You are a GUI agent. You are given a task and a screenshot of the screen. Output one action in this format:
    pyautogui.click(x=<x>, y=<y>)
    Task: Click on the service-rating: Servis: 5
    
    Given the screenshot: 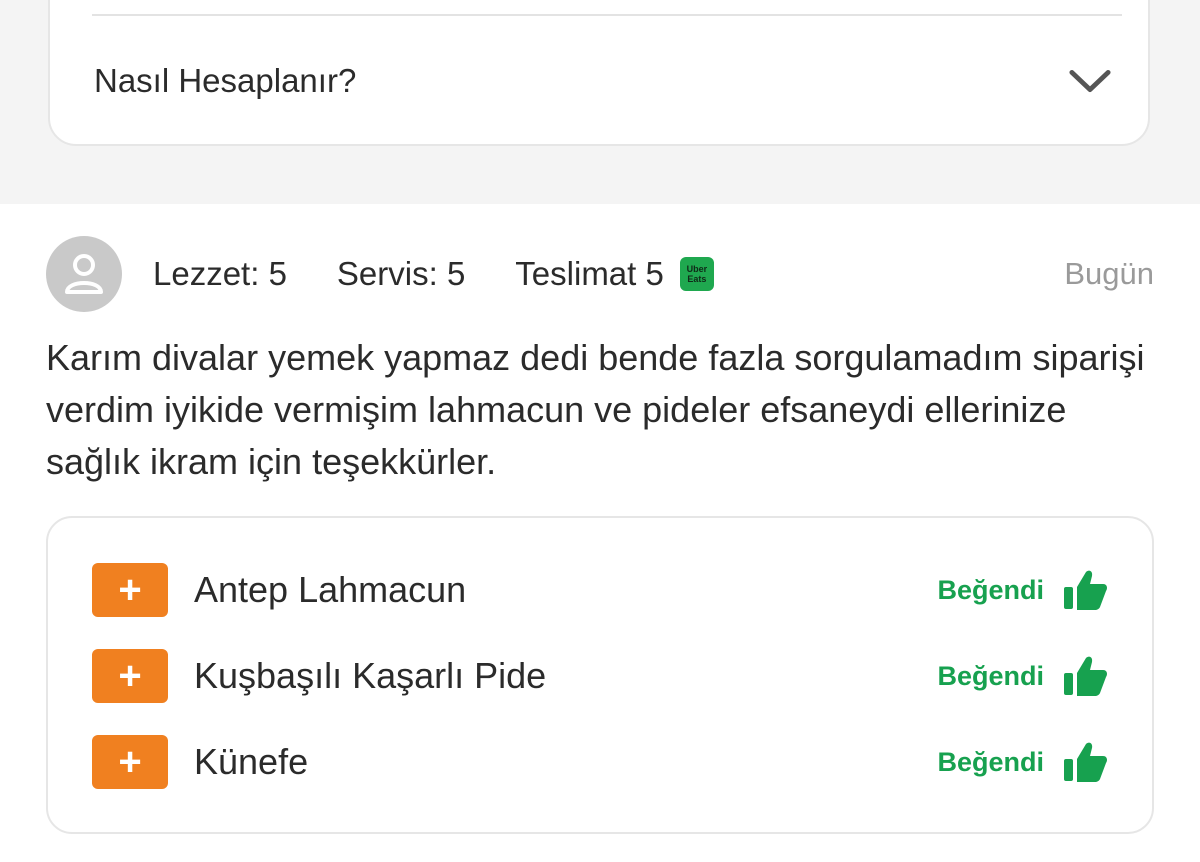 What is the action you would take?
    pyautogui.click(x=401, y=273)
    